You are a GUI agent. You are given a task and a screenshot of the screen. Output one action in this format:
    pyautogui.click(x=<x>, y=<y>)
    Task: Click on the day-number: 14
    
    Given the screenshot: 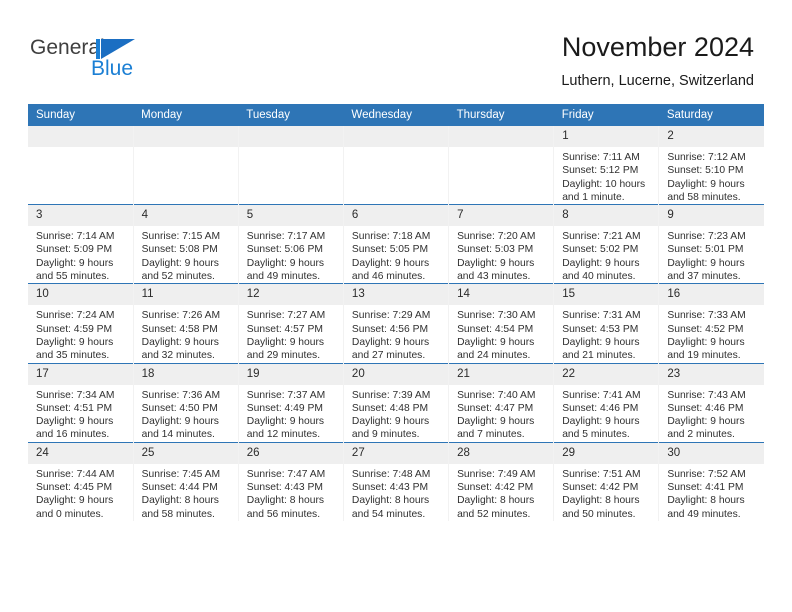 What is the action you would take?
    pyautogui.click(x=501, y=295)
    